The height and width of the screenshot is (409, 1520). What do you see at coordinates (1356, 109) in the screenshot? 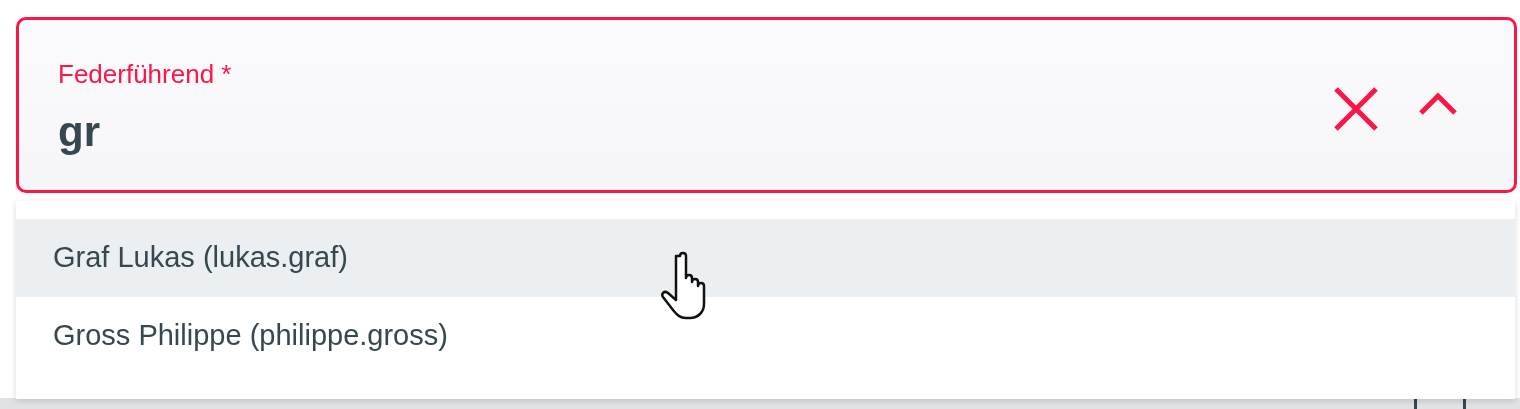
I see `clear-icon` at bounding box center [1356, 109].